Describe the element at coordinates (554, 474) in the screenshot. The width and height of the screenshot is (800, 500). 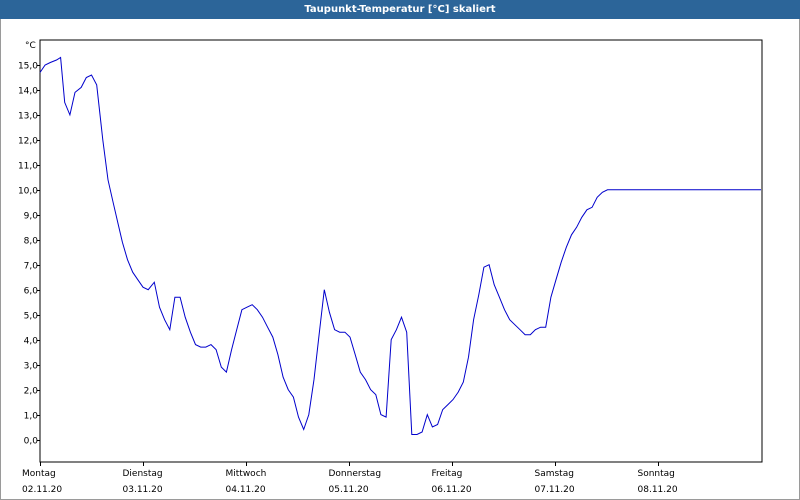
I see `x-tick-label-day: Samstag` at that location.